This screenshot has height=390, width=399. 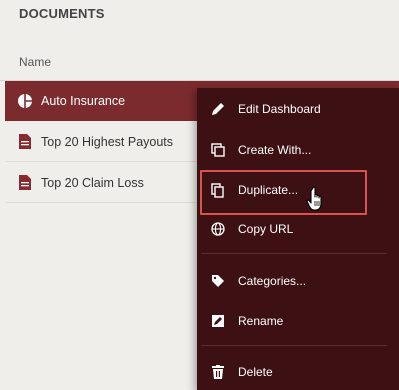 I want to click on hand-cursor-icon, so click(x=317, y=199).